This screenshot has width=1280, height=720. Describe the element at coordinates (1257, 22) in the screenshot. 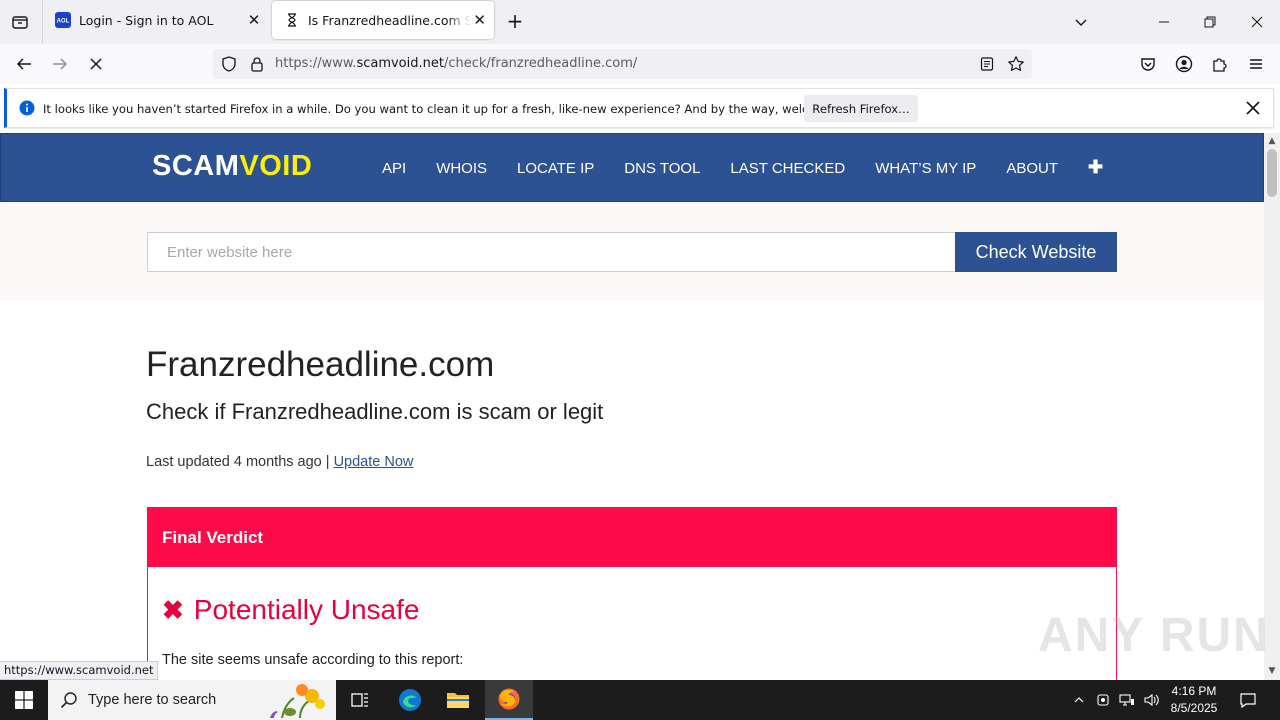

I see `close-window-button` at that location.